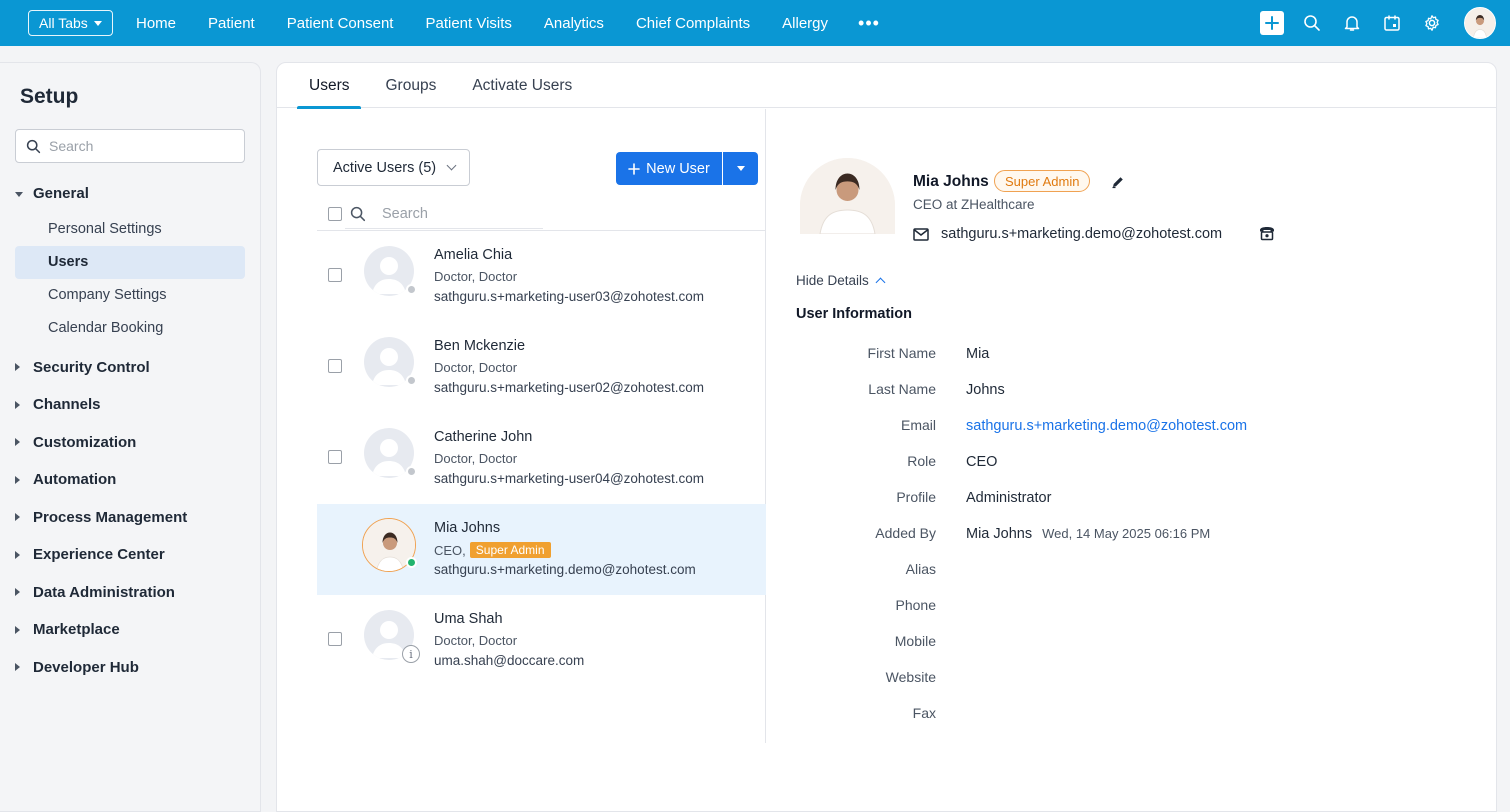 The width and height of the screenshot is (1510, 812). I want to click on field-label: Last Name, so click(902, 389).